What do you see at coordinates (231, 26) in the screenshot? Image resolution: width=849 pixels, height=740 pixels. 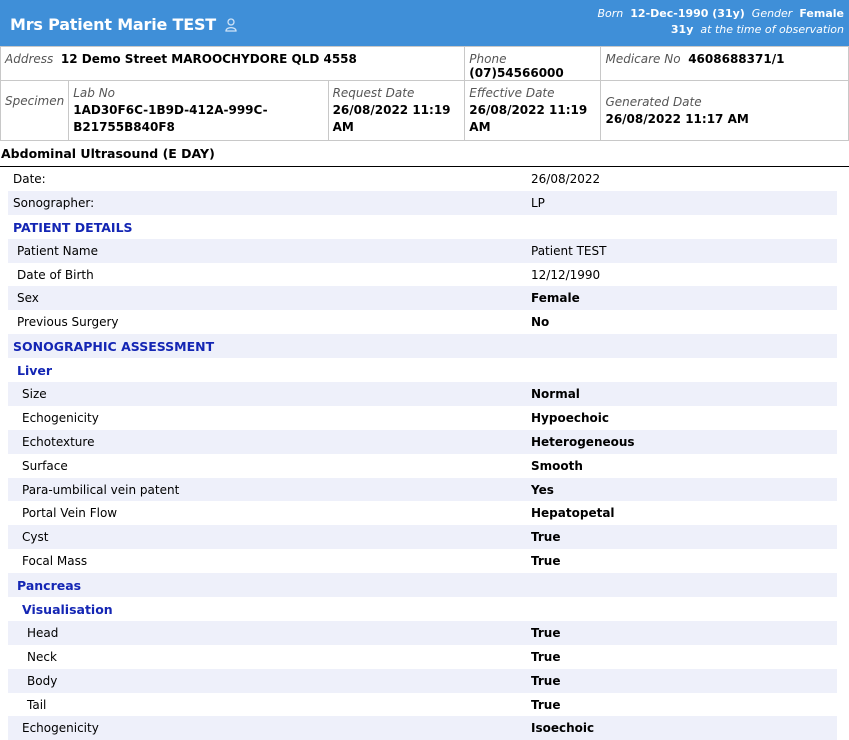 I see `user-icon` at bounding box center [231, 26].